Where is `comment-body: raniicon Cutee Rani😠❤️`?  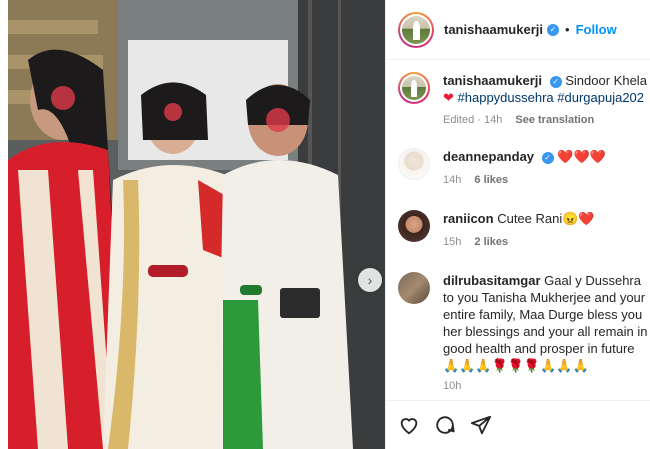 comment-body: raniicon Cutee Rani😠❤️ is located at coordinates (546, 218).